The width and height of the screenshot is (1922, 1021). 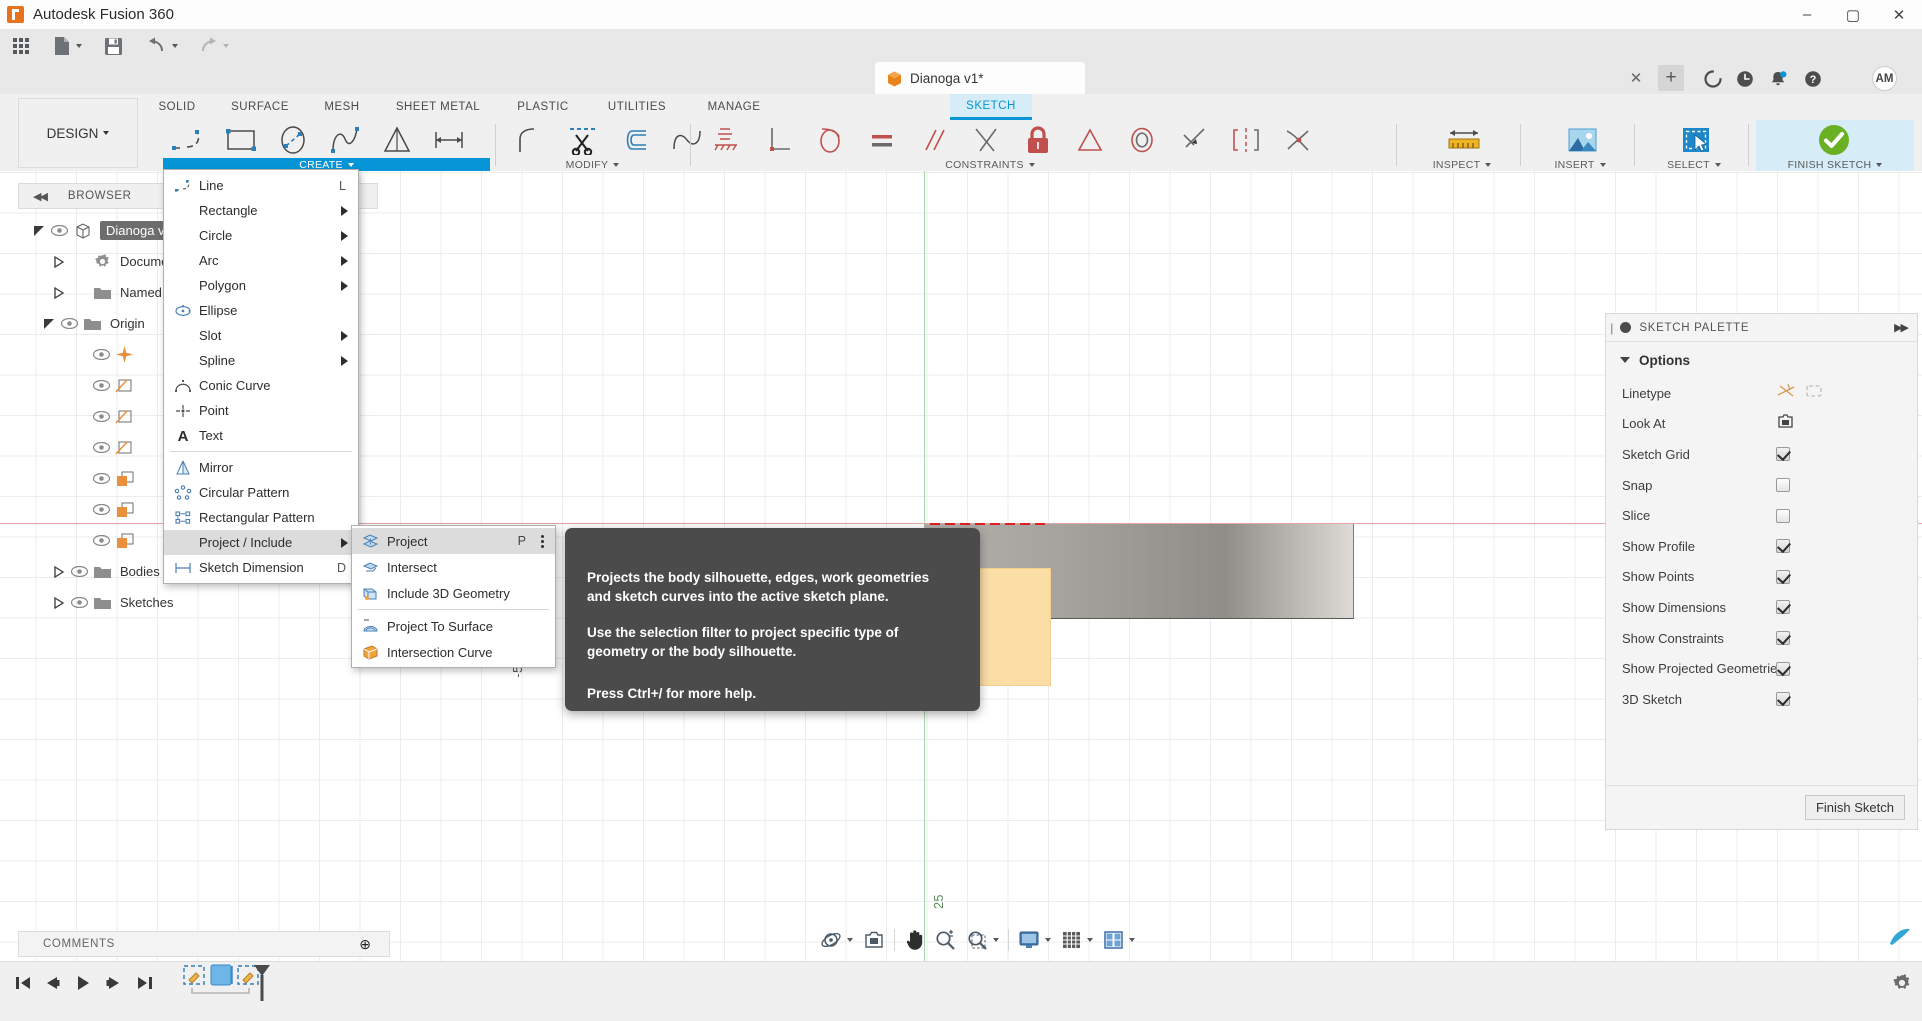 I want to click on timeline-step-back-button, so click(x=52, y=983).